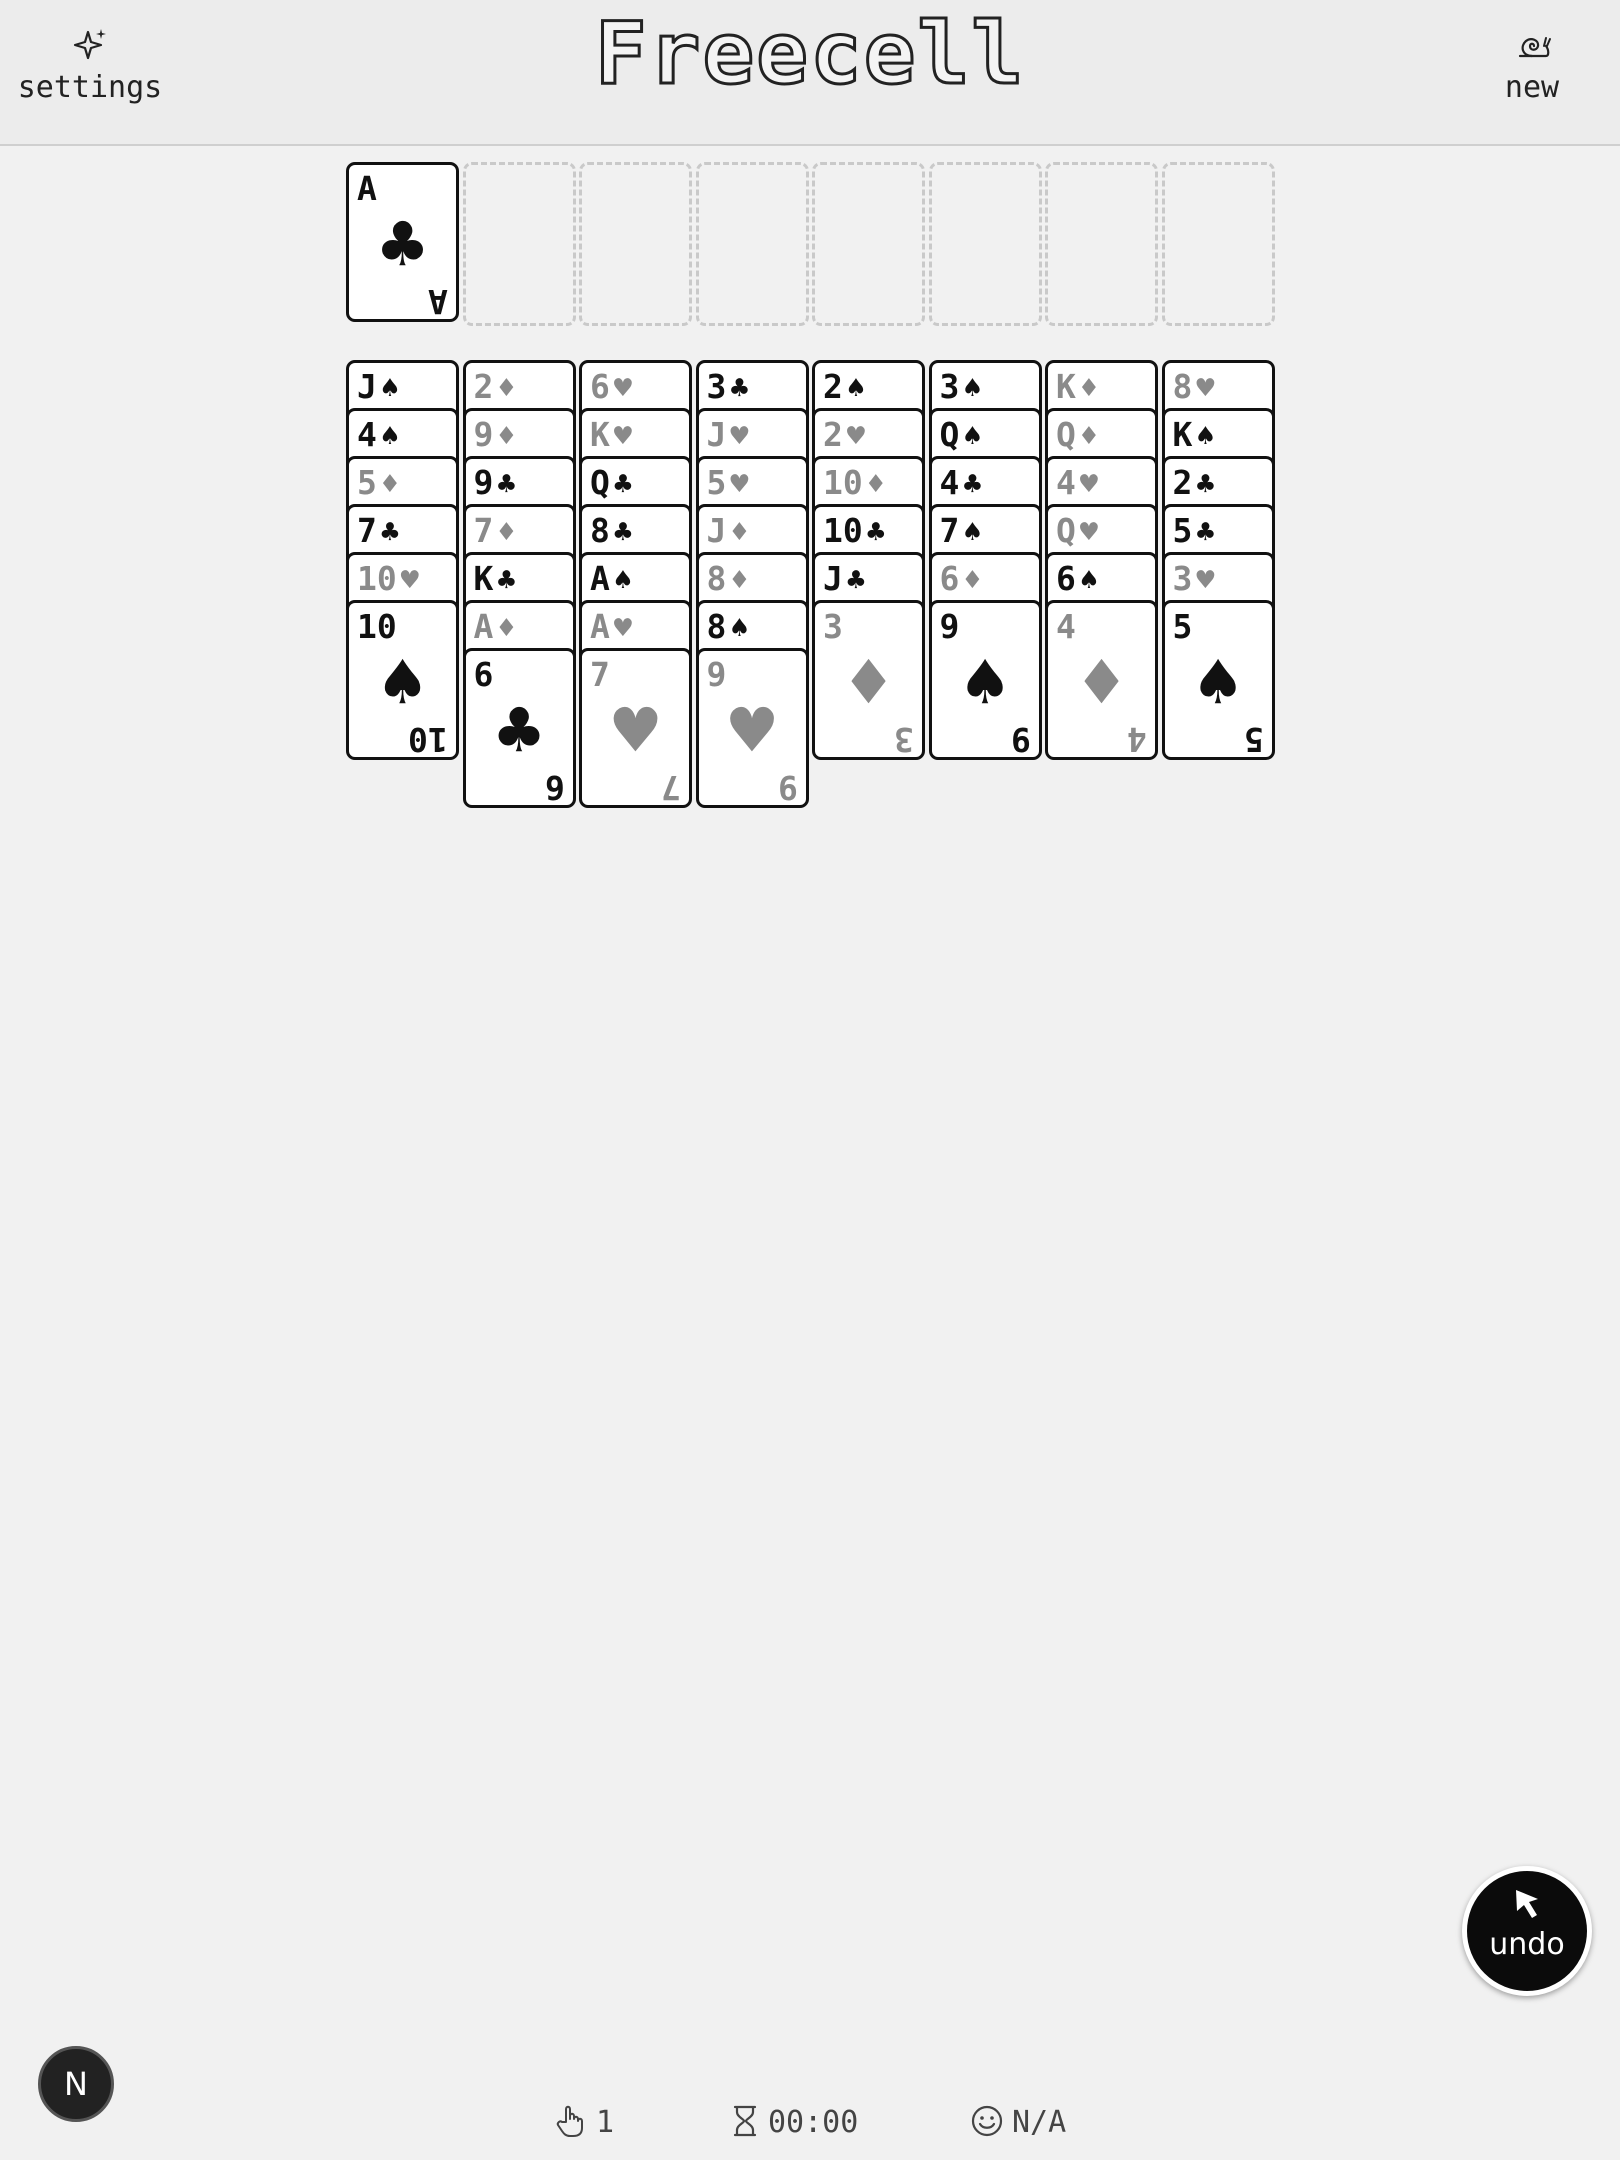 The image size is (1620, 2160). I want to click on card-rank-suit: Q ♥, so click(1077, 532).